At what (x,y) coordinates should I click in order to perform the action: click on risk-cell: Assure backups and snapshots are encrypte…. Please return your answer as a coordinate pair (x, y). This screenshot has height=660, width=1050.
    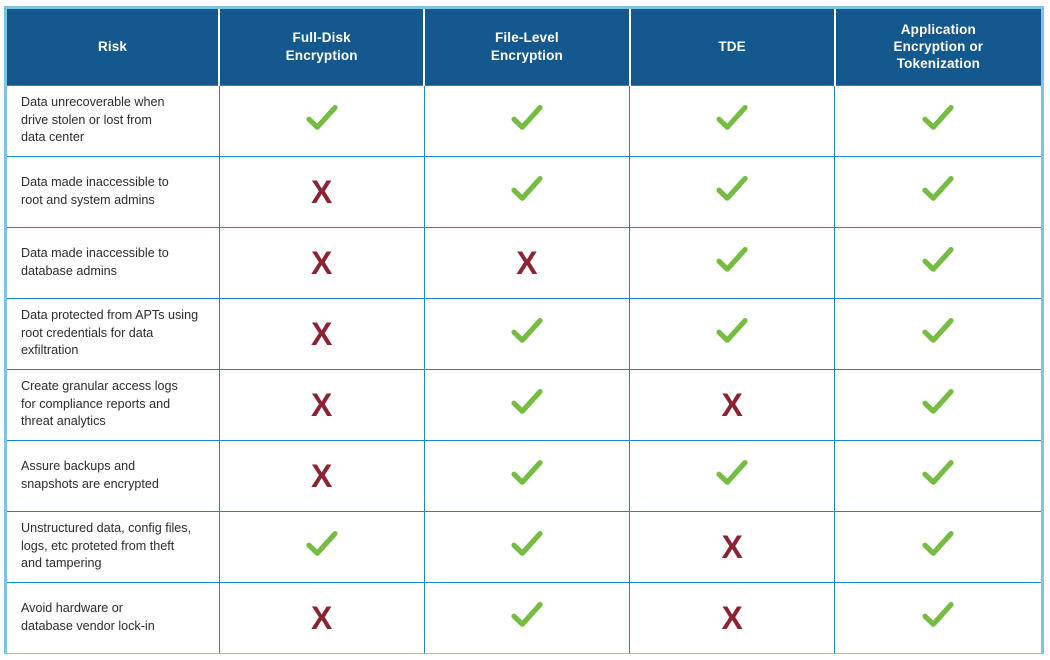
    Looking at the image, I should click on (113, 475).